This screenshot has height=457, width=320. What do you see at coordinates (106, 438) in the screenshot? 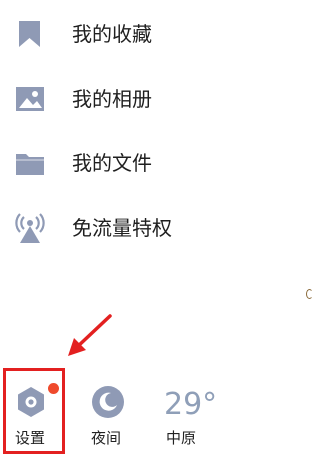
I see `night-mode-label: 夜间` at bounding box center [106, 438].